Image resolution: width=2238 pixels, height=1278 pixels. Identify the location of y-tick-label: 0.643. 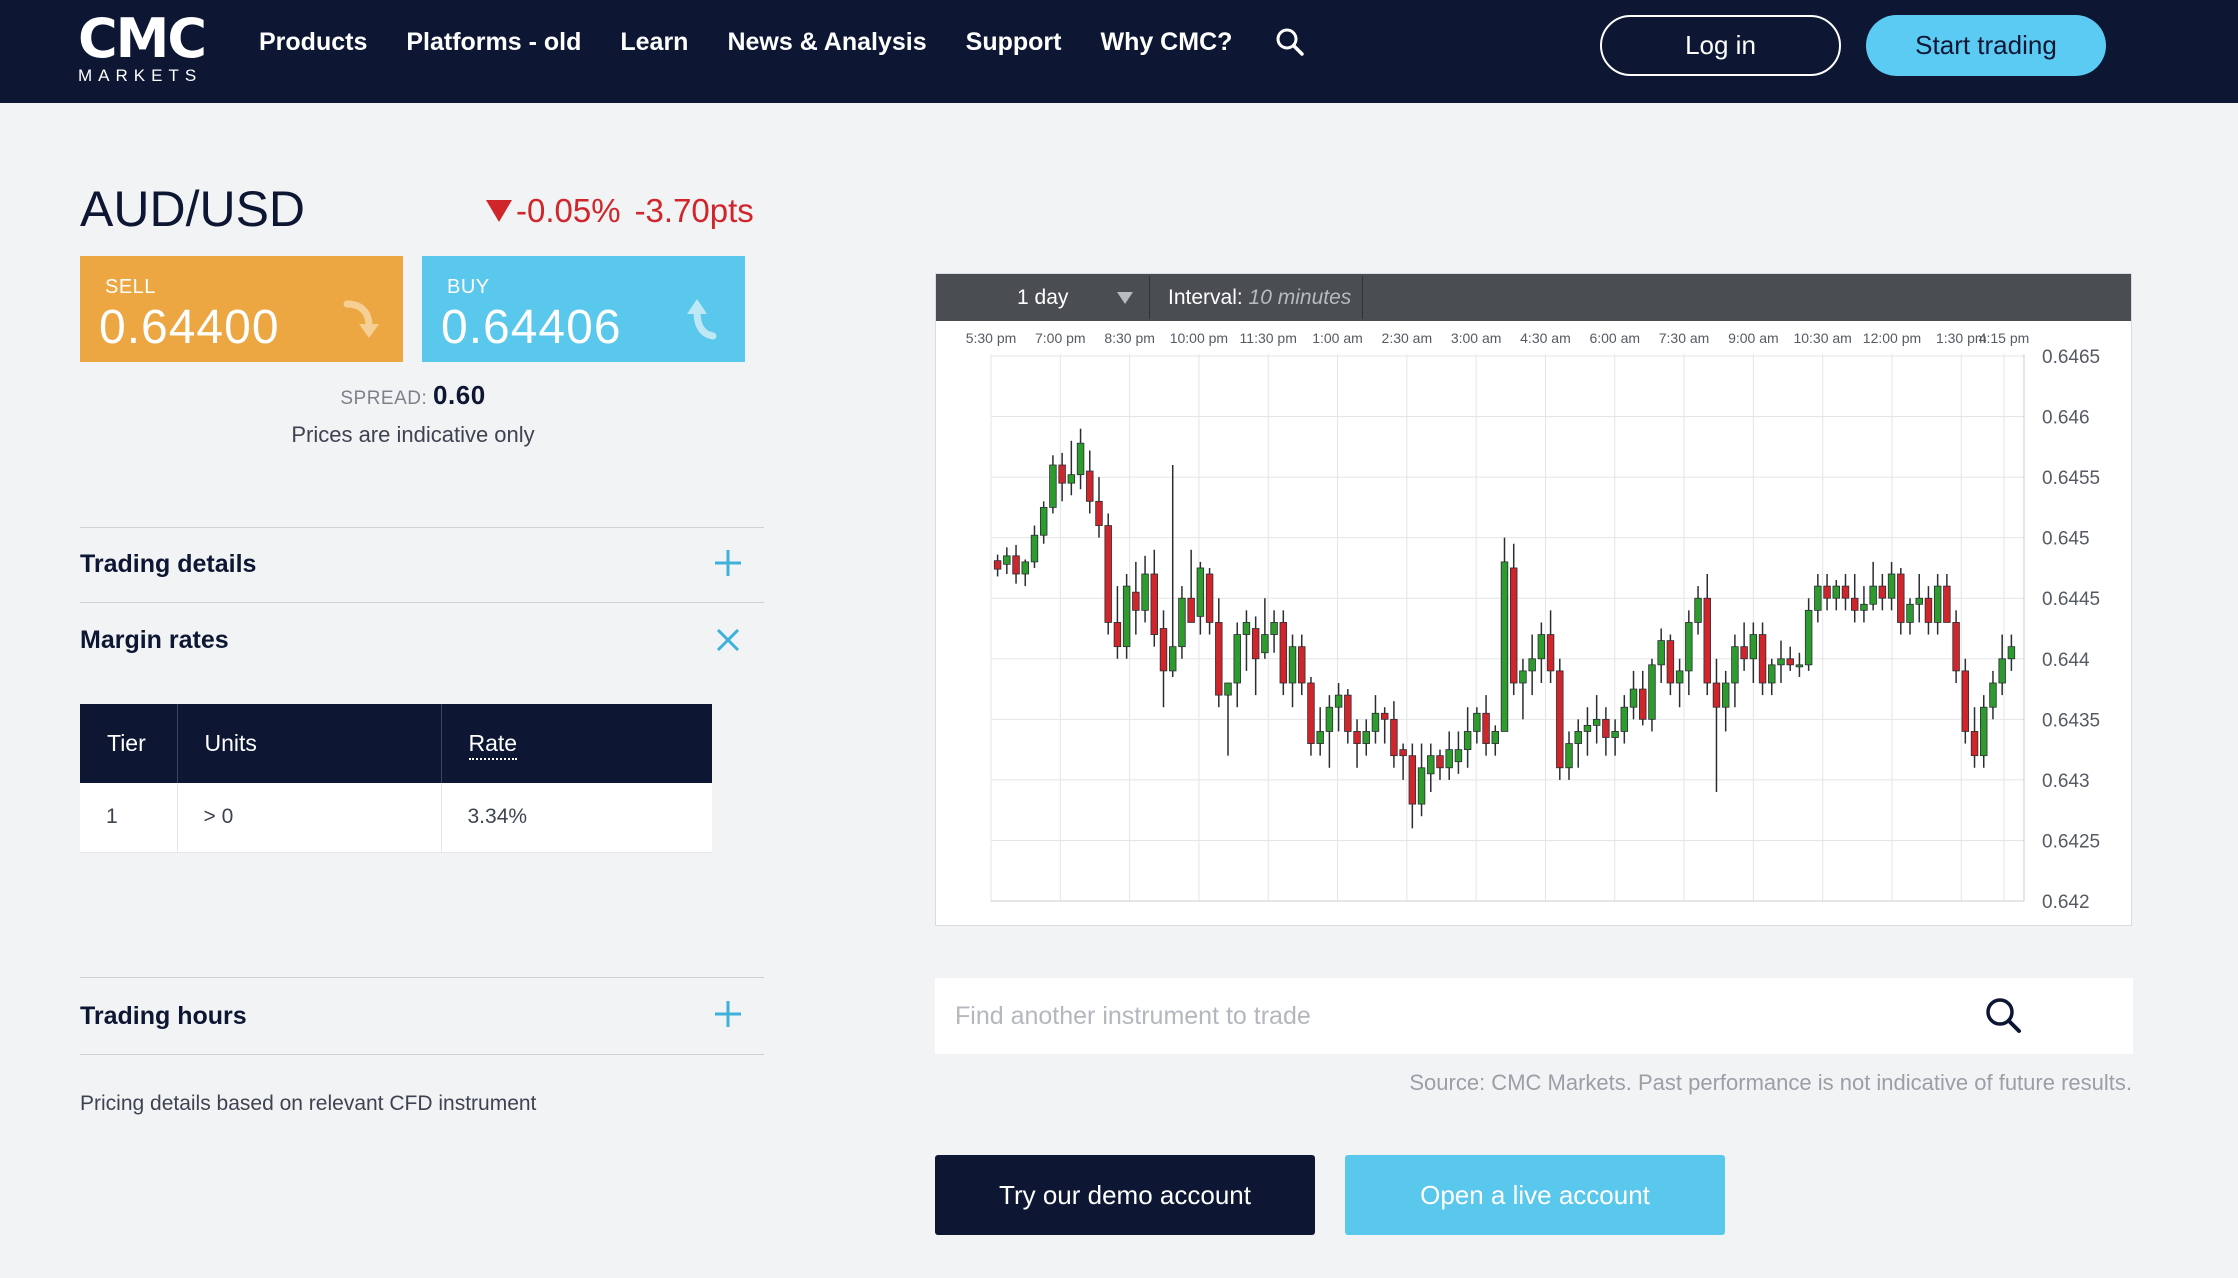
(2066, 781).